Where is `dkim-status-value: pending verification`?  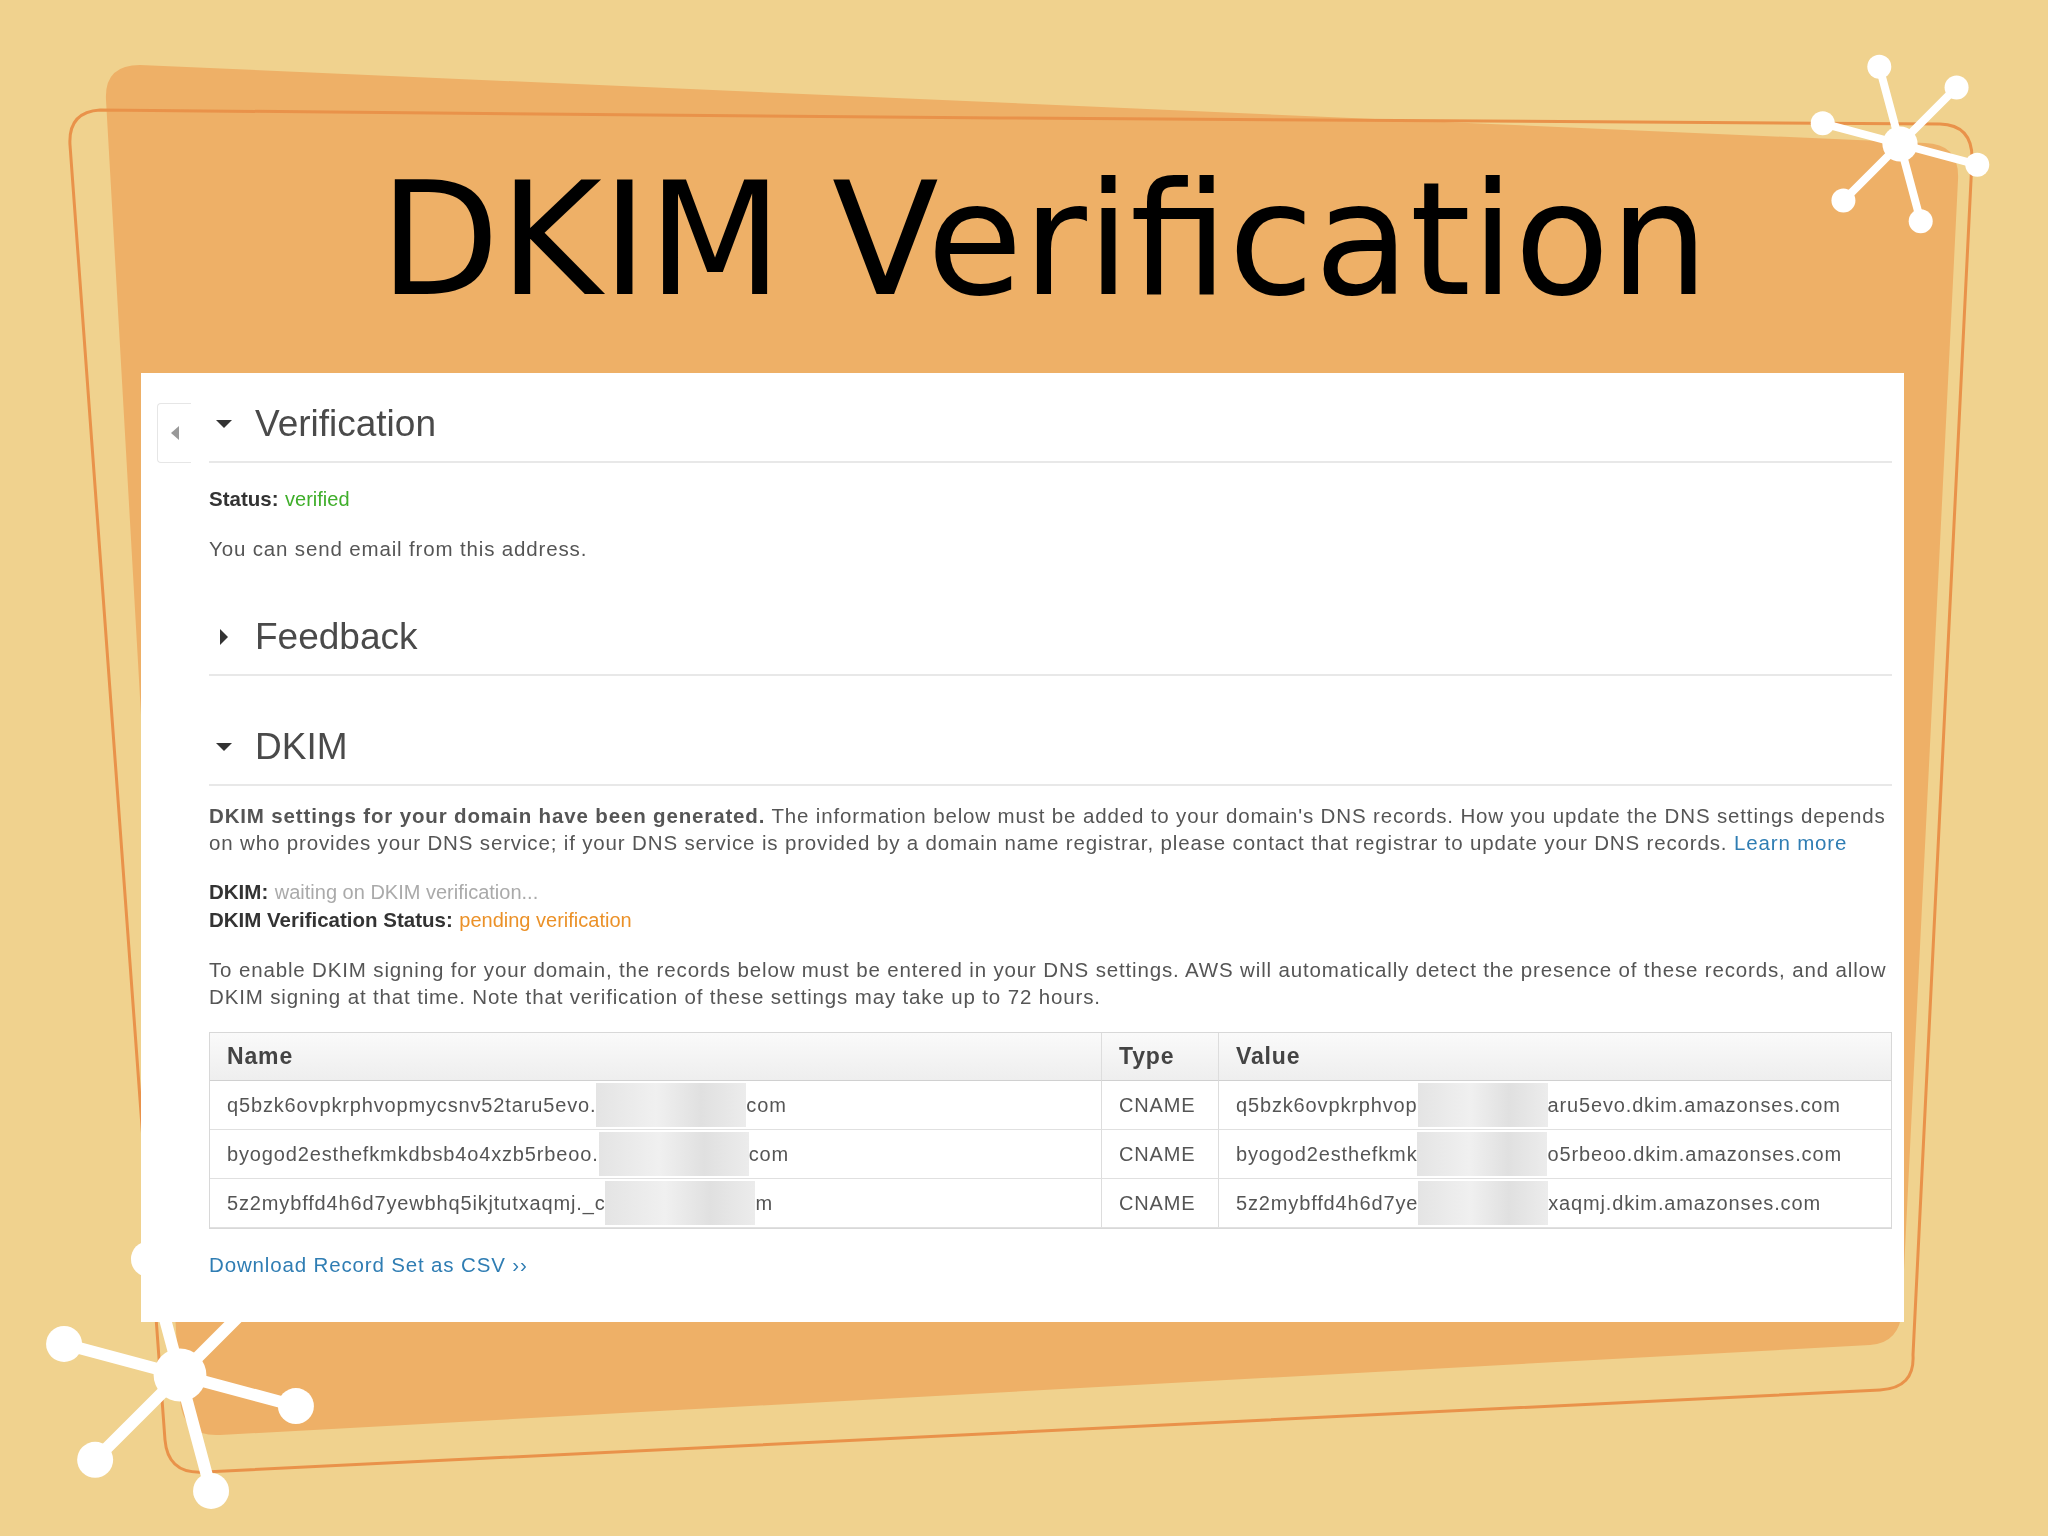
dkim-status-value: pending verification is located at coordinates (545, 920).